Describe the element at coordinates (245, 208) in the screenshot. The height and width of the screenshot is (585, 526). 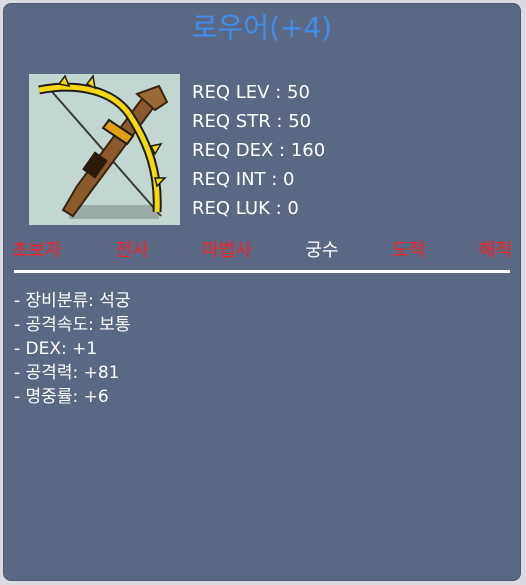
I see `req-luk: REQ LUK : 0` at that location.